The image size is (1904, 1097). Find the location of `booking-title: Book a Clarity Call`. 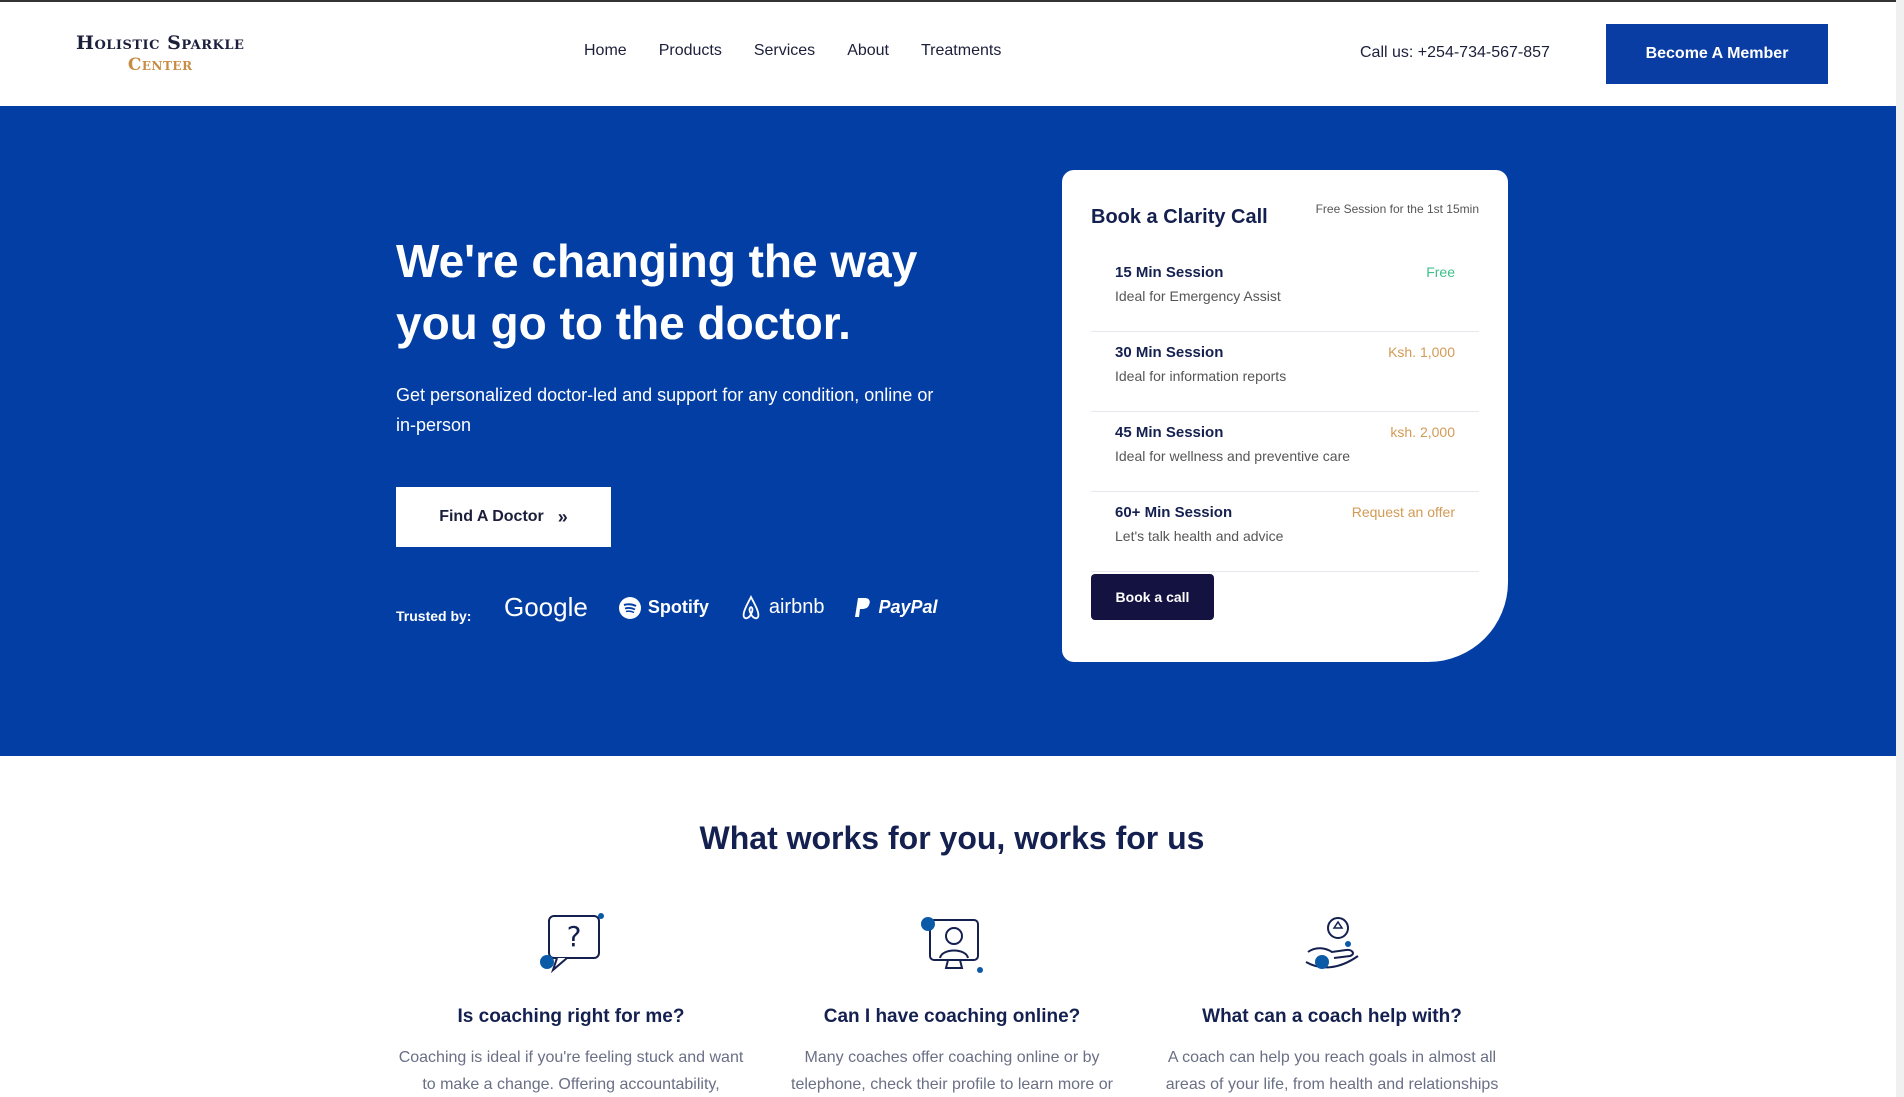

booking-title: Book a Clarity Call is located at coordinates (1179, 217).